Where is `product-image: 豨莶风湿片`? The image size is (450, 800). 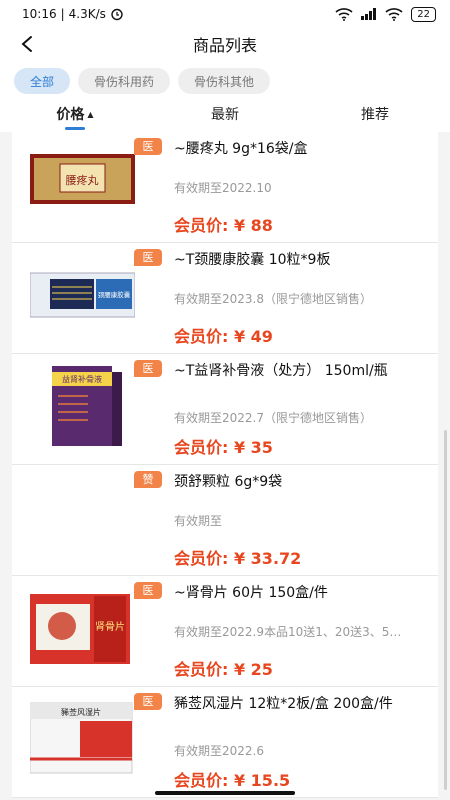
product-image: 豨莶风湿片 is located at coordinates (81, 738).